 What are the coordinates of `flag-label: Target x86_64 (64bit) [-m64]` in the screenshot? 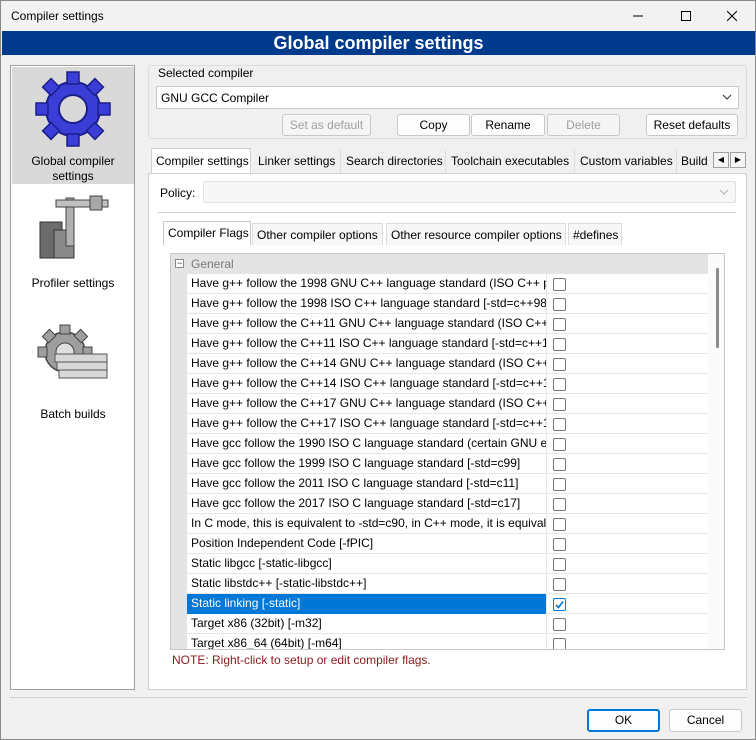 It's located at (367, 641).